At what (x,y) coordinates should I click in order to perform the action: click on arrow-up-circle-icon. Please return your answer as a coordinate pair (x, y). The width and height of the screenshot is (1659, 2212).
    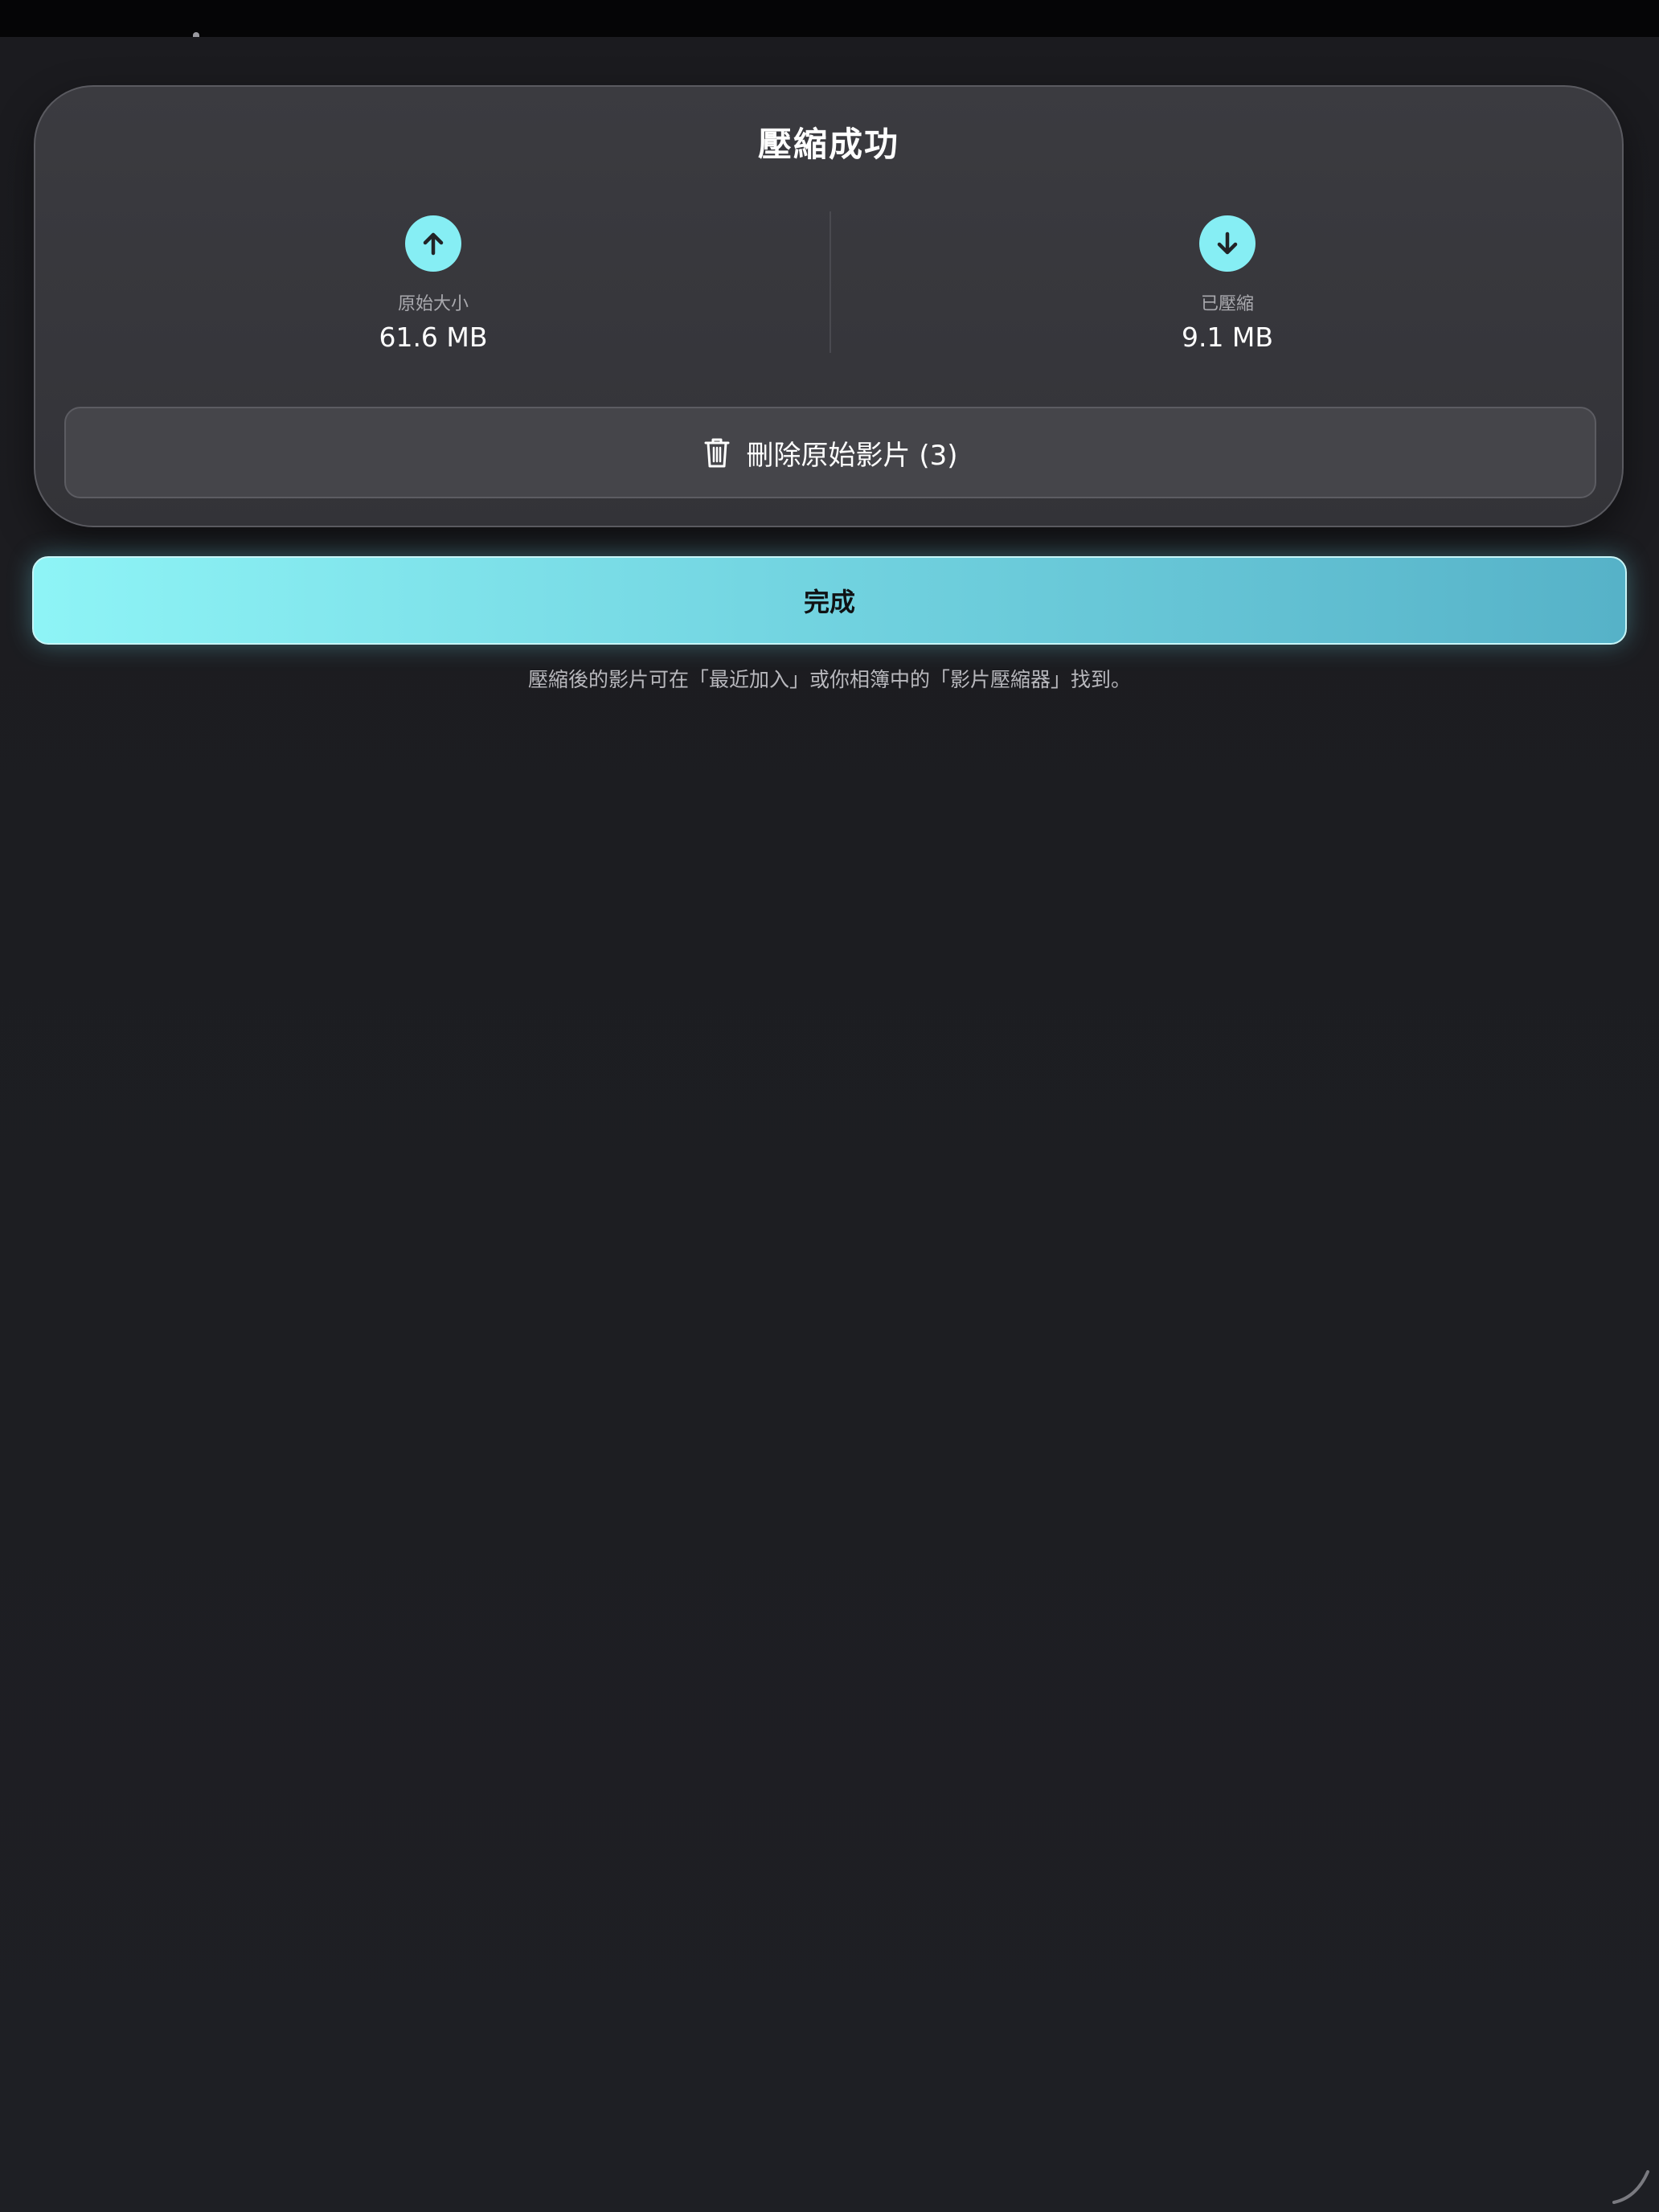
    Looking at the image, I should click on (433, 243).